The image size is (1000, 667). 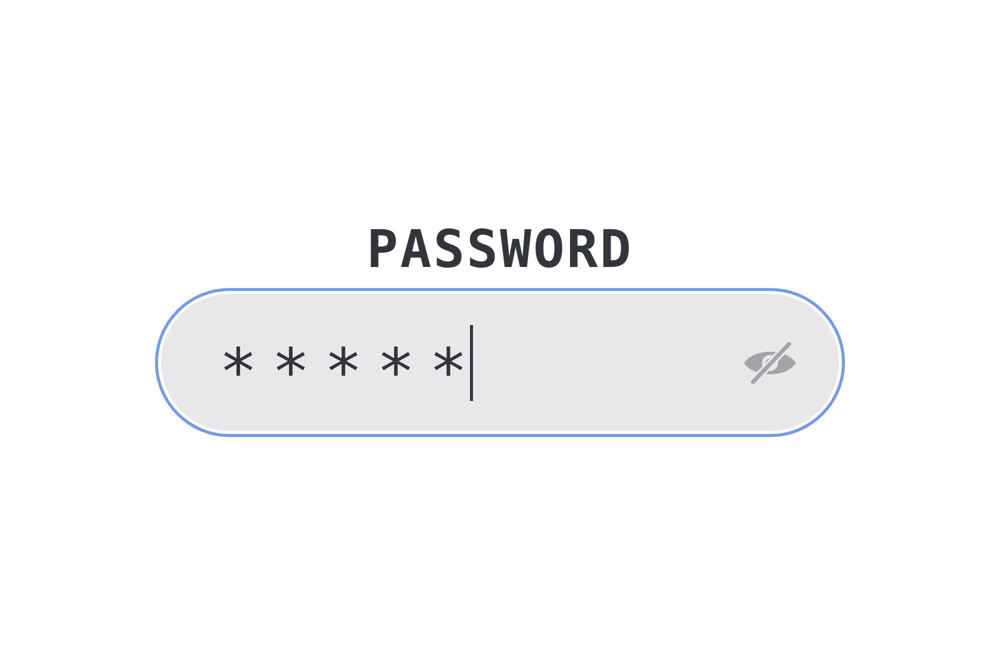 What do you see at coordinates (500, 250) in the screenshot?
I see `field-label: PASSWORD` at bounding box center [500, 250].